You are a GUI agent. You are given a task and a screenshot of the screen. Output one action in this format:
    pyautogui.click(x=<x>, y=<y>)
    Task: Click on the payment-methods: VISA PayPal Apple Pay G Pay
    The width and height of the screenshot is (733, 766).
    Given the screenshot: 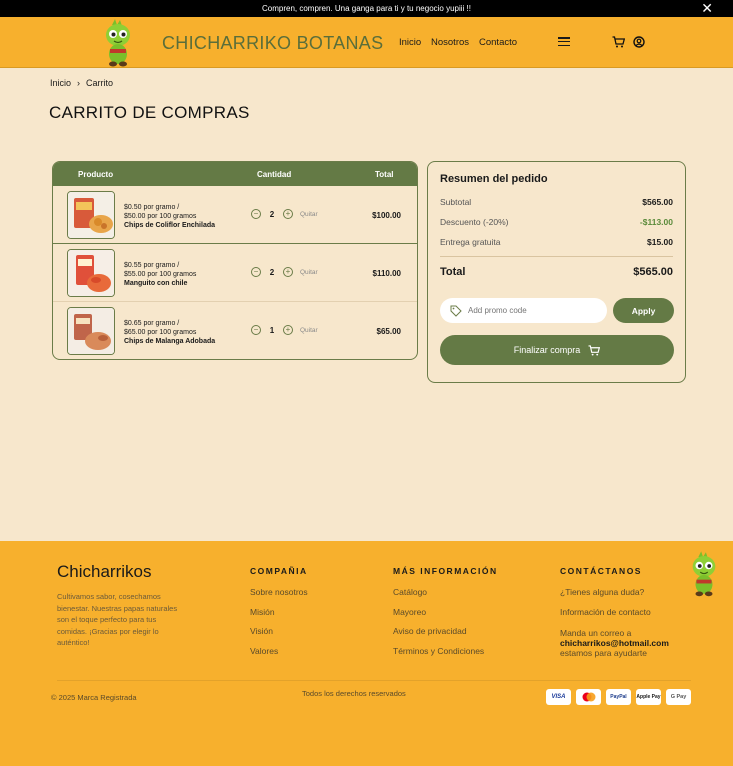 What is the action you would take?
    pyautogui.click(x=618, y=697)
    